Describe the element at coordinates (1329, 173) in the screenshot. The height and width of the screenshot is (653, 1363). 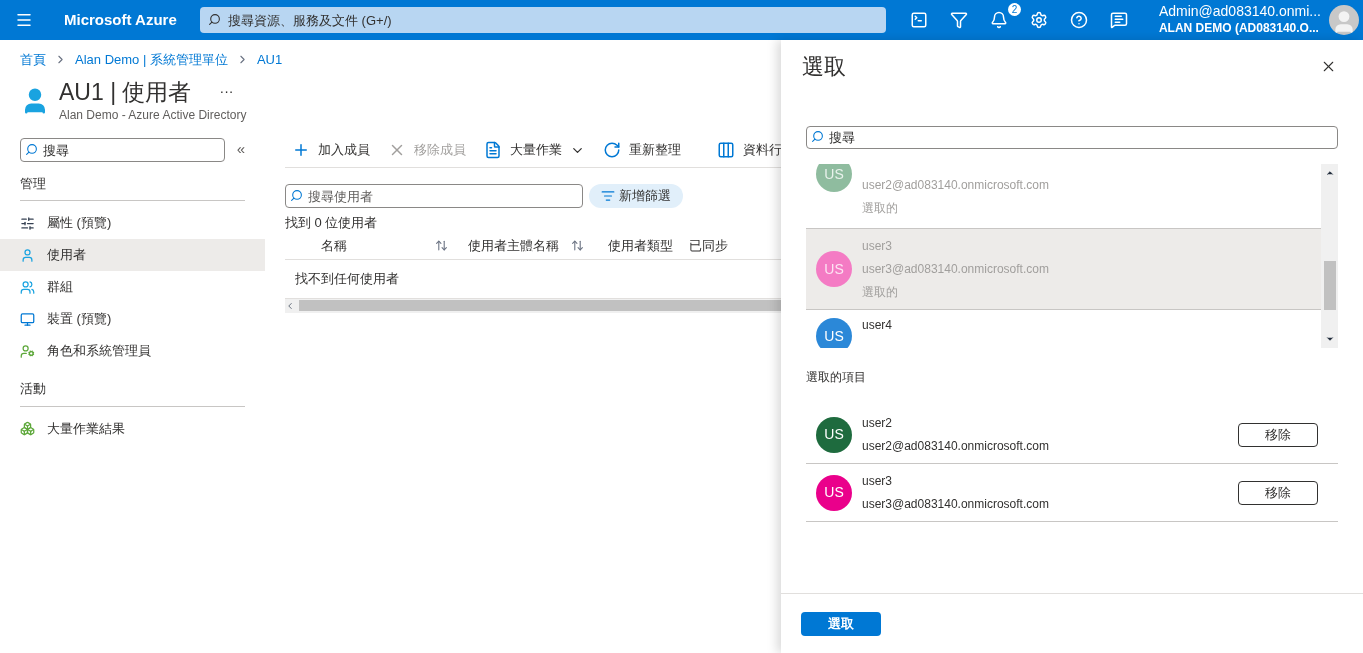
I see `scroll-up-icon` at that location.